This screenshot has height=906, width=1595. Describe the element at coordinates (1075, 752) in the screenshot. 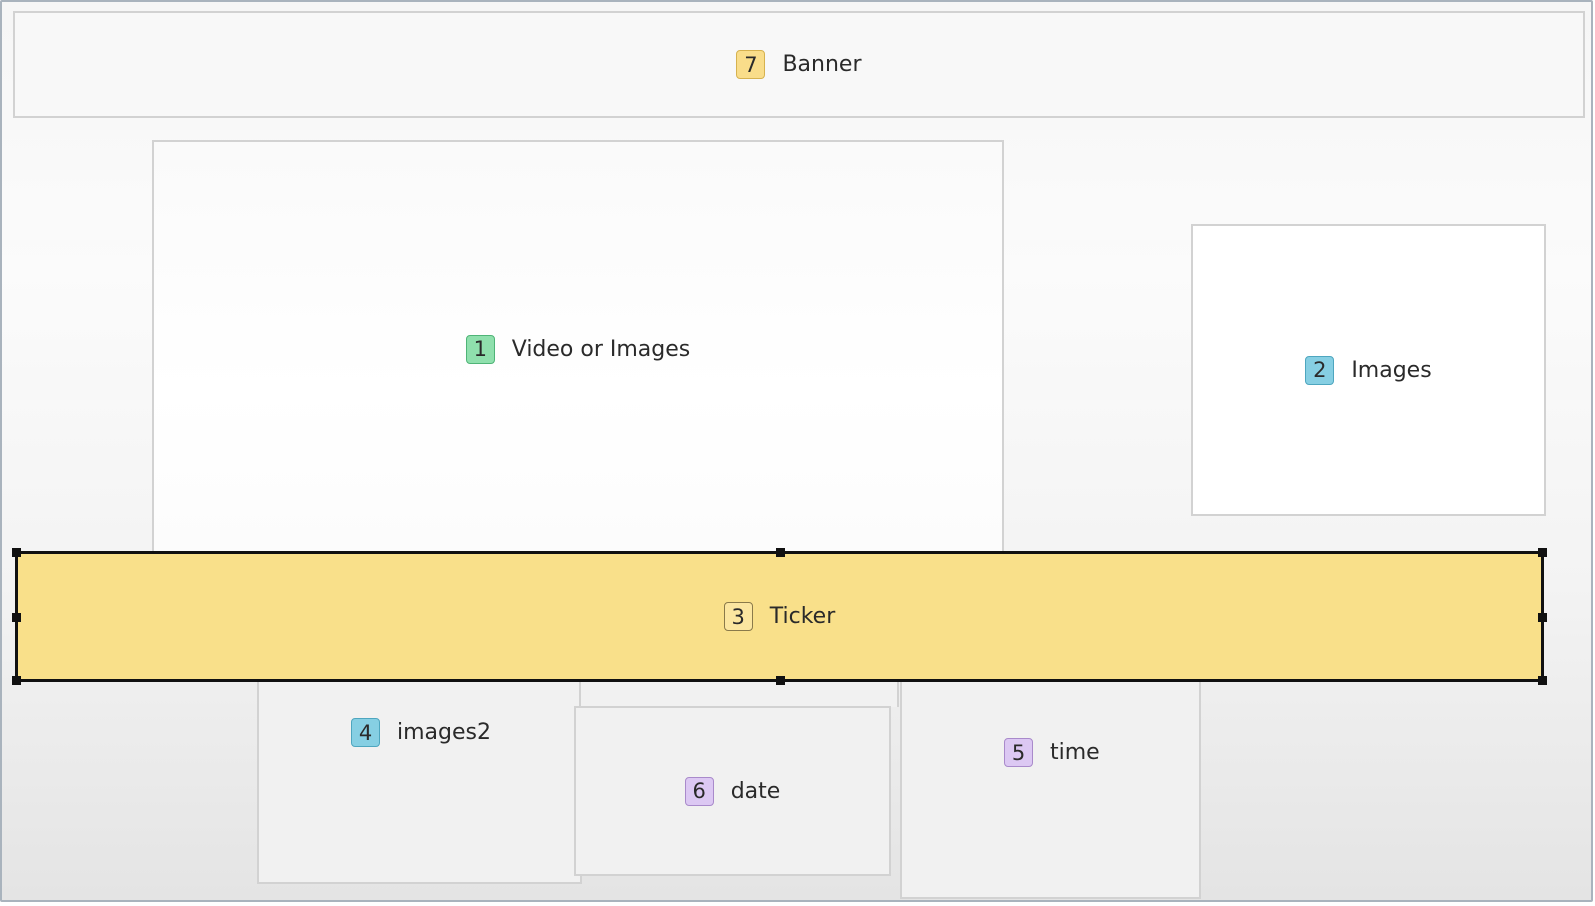

I see `zone-name: time` at that location.